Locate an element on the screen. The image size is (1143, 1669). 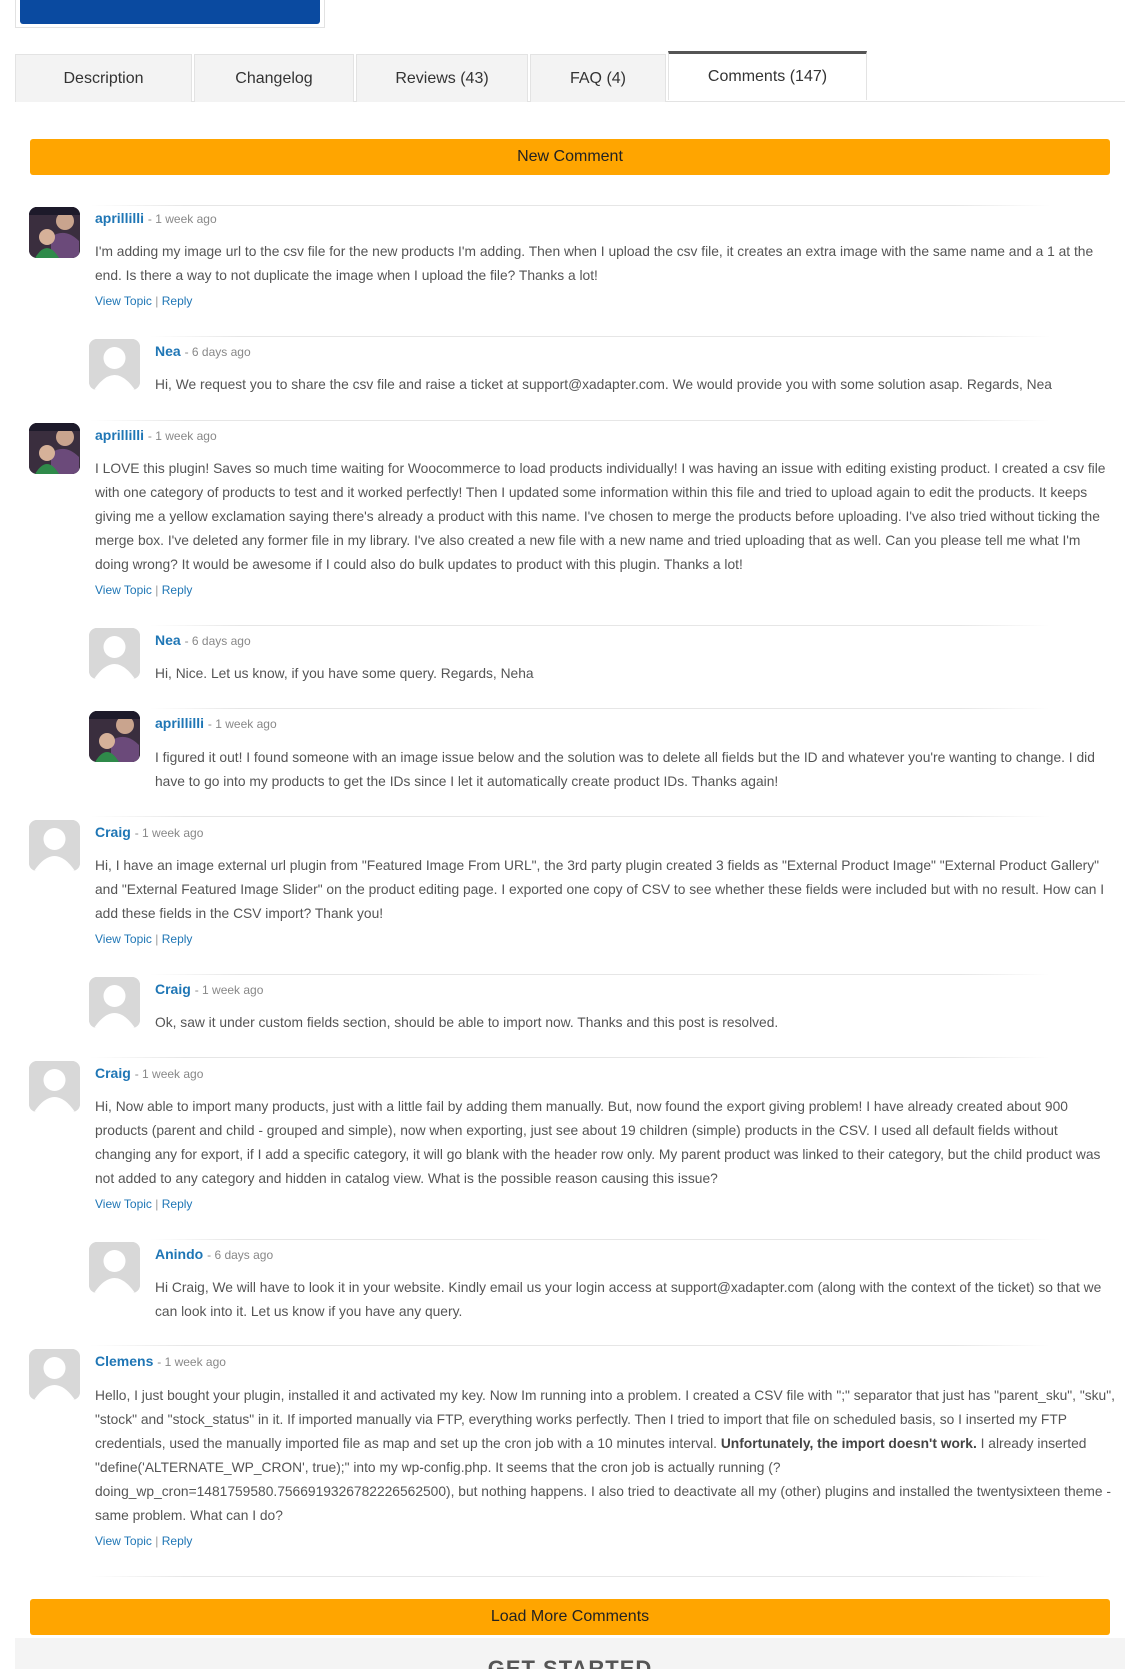
footer-heading: GET STARTED is located at coordinates (570, 1662).